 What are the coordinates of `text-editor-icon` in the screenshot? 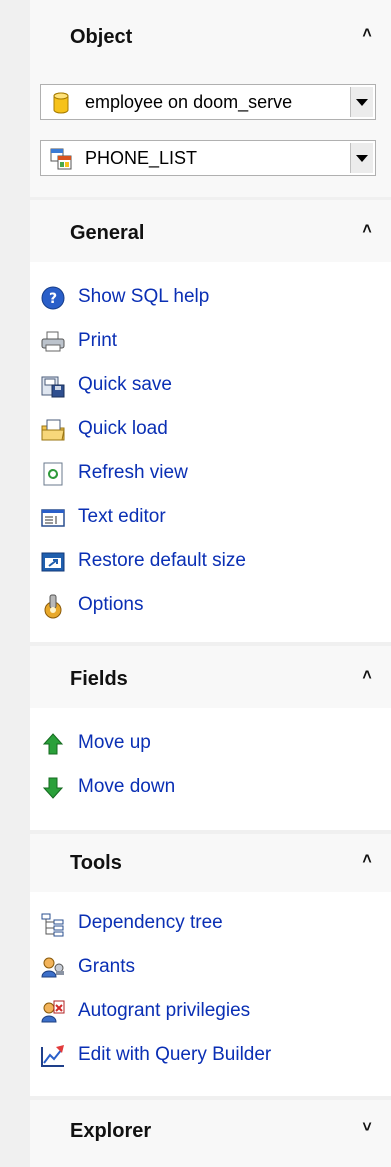 It's located at (53, 518).